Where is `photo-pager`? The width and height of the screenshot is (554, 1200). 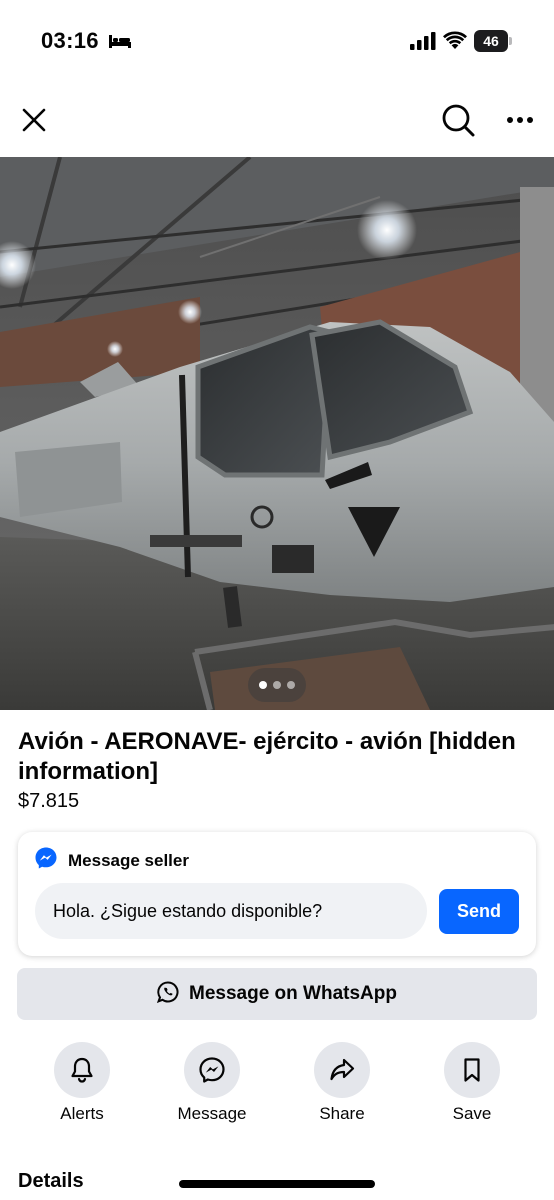
photo-pager is located at coordinates (277, 685).